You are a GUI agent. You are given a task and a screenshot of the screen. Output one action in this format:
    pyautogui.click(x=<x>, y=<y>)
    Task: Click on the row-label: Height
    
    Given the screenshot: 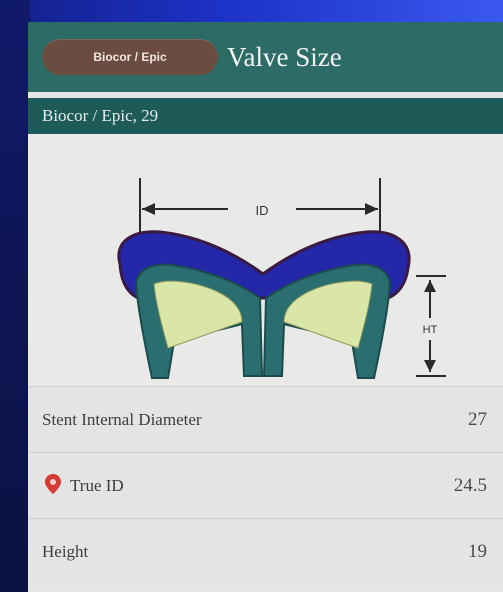 What is the action you would take?
    pyautogui.click(x=65, y=551)
    